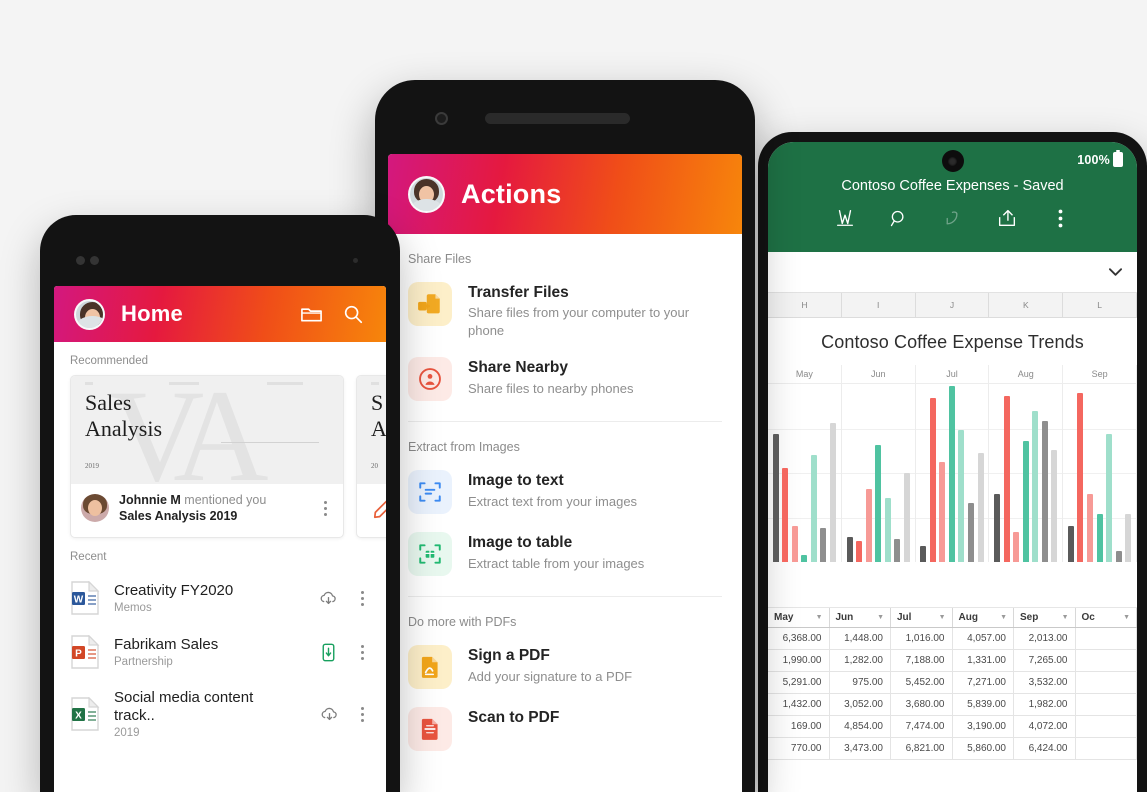 The width and height of the screenshot is (1147, 792). Describe the element at coordinates (799, 704) in the screenshot. I see `table-cell: 1,432.00` at that location.